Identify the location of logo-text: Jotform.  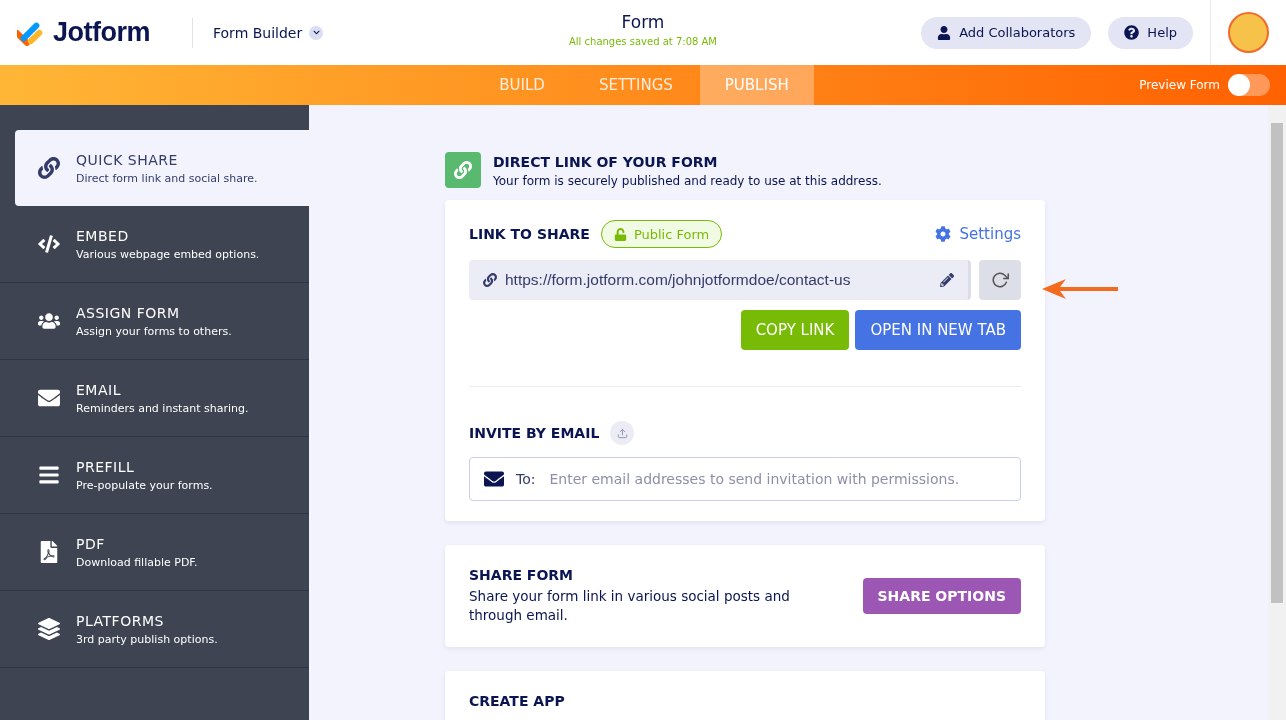
(101, 32).